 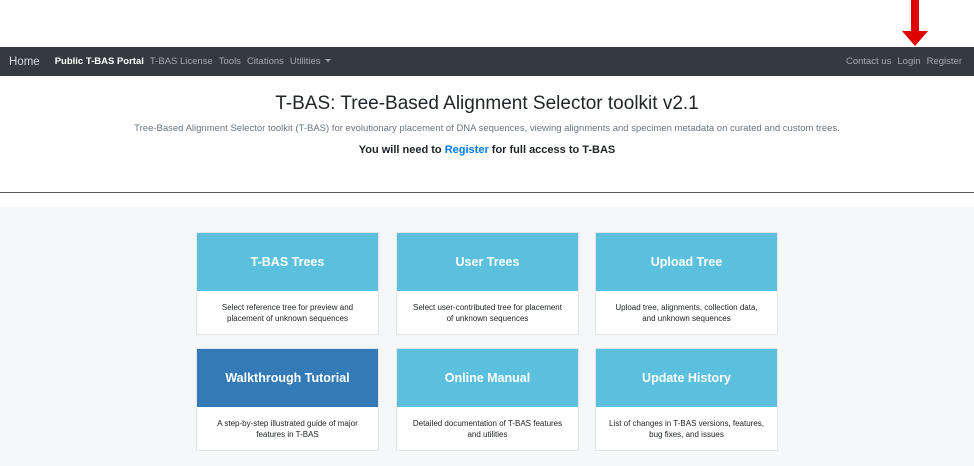 What do you see at coordinates (24, 62) in the screenshot?
I see `nav-home-link: Home` at bounding box center [24, 62].